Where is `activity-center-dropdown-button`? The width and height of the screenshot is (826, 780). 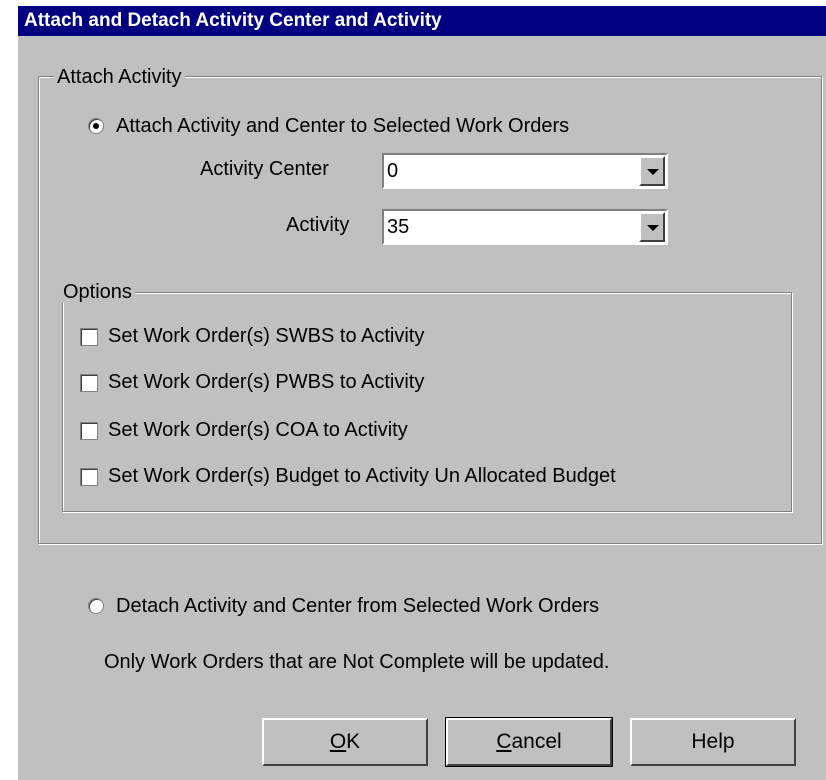 activity-center-dropdown-button is located at coordinates (652, 171).